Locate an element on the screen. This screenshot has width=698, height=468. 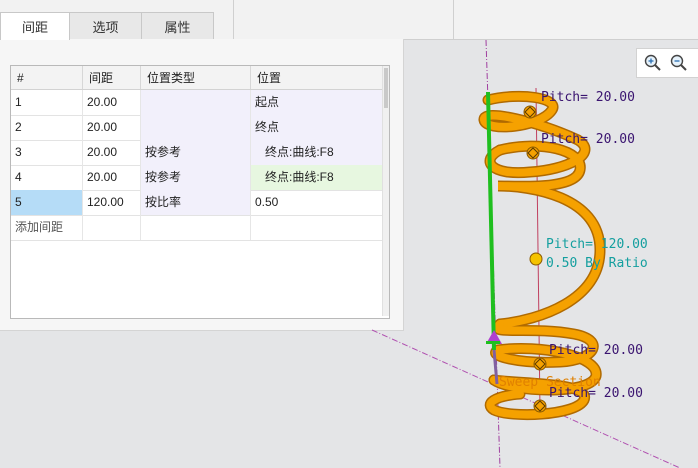
tab-label: 间距 is located at coordinates (34, 27).